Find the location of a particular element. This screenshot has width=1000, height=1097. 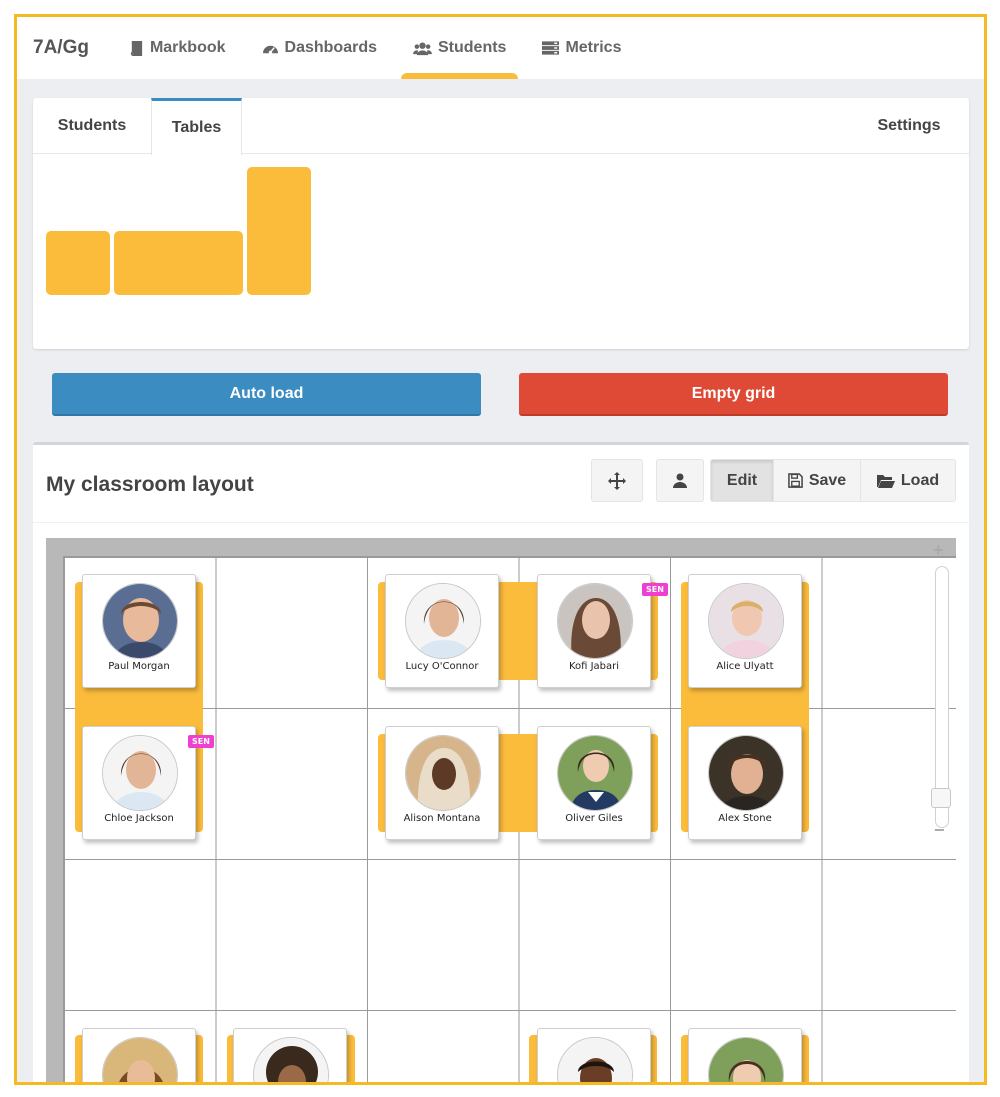

nav-students-label: Students is located at coordinates (472, 47).